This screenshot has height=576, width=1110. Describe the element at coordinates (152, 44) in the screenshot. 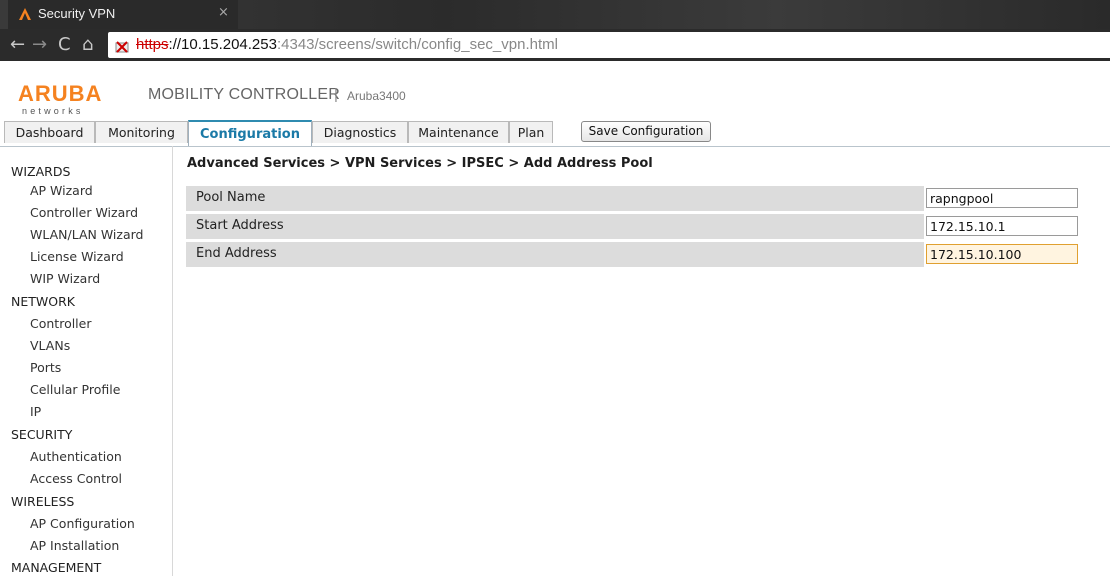

I see `url-scheme: https` at that location.